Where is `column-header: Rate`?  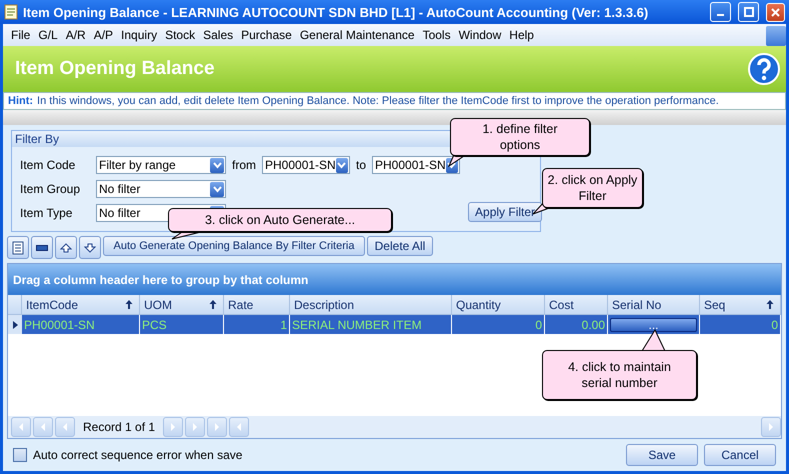 column-header: Rate is located at coordinates (257, 305).